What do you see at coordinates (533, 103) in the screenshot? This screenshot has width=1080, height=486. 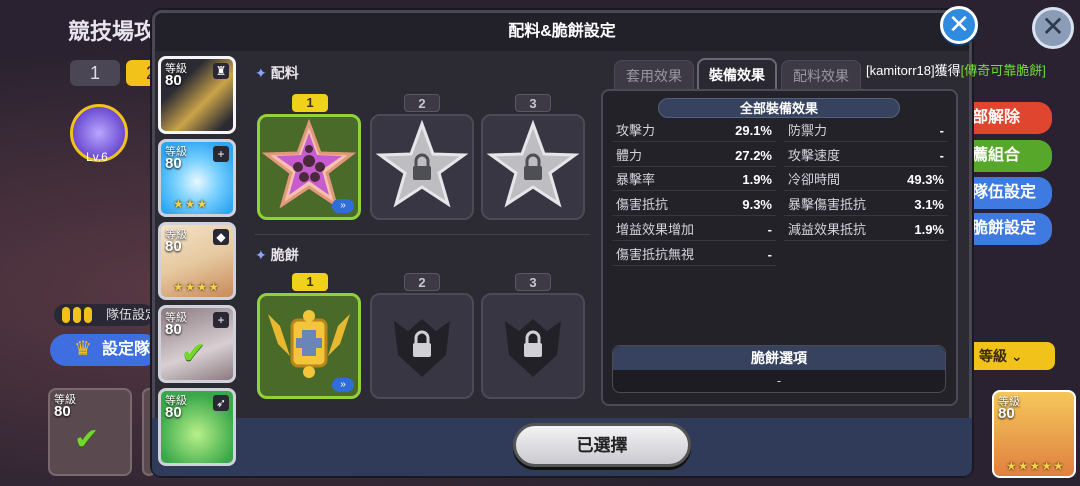 I see `topping-slot-number: 3` at bounding box center [533, 103].